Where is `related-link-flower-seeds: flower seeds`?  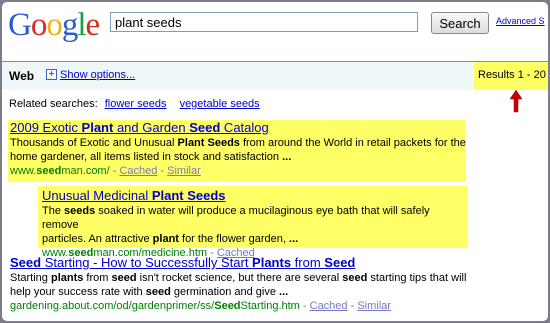
related-link-flower-seeds: flower seeds is located at coordinates (136, 104).